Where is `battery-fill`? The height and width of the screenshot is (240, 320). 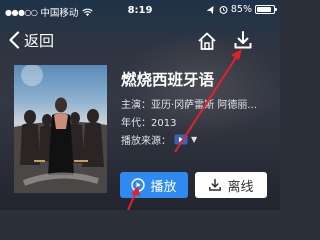
battery-fill is located at coordinates (264, 9).